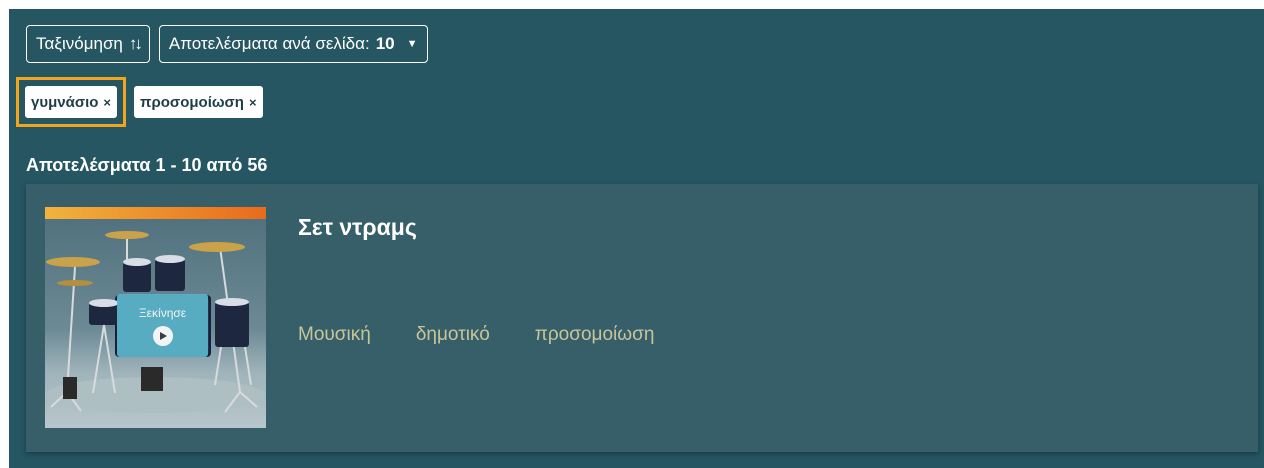 This screenshot has height=468, width=1264. I want to click on per-page-value: 10, so click(385, 43).